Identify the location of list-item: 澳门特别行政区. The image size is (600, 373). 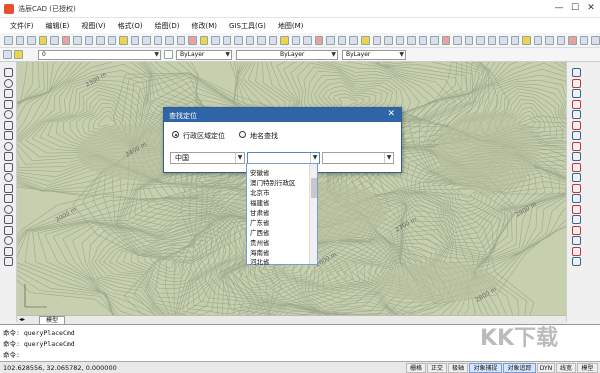
(273, 182).